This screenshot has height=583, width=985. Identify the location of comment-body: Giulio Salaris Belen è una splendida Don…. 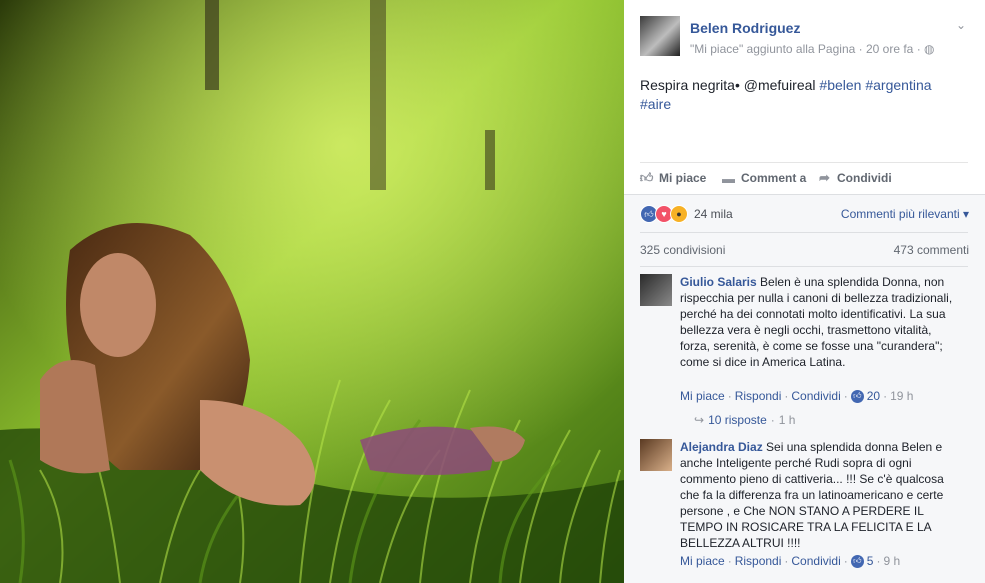
(822, 322).